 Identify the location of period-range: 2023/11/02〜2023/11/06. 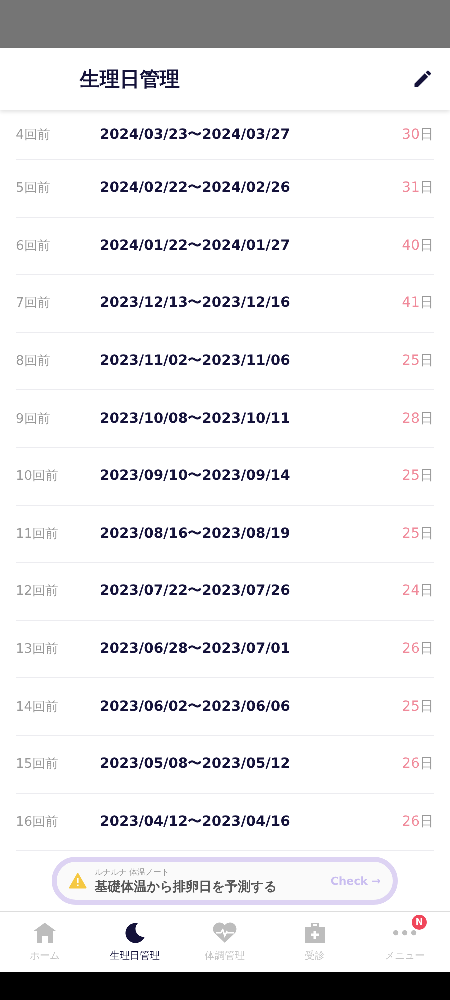
(196, 361).